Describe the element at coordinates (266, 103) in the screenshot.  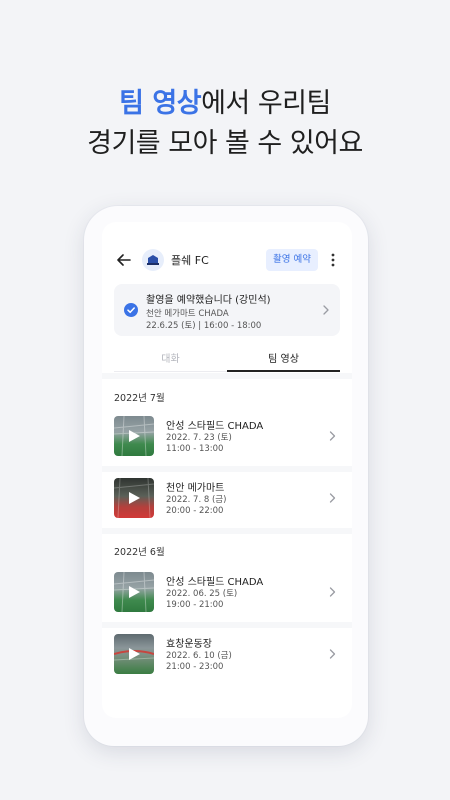
I see `headline-line-1-rest: 에서 우리팀` at that location.